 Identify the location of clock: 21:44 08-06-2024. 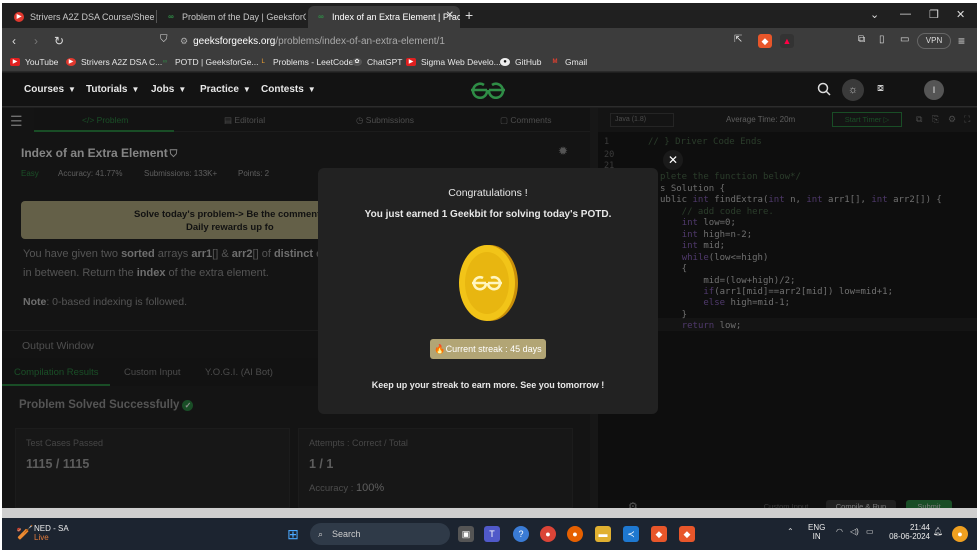
(908, 532).